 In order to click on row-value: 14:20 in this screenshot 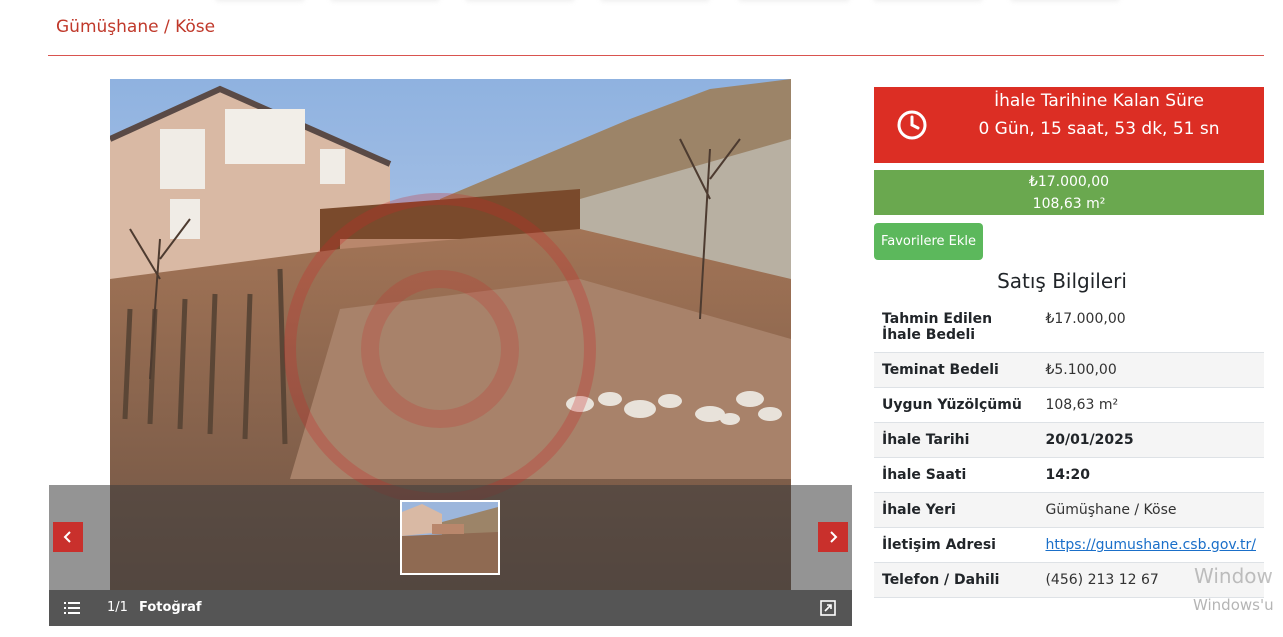, I will do `click(1150, 475)`.